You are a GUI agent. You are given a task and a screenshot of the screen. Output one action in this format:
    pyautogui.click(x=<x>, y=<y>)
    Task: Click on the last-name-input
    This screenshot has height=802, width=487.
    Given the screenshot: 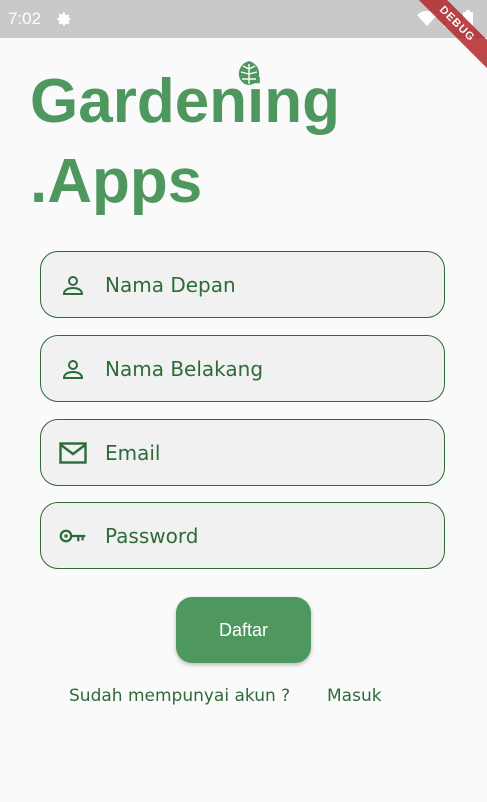 What is the action you would take?
    pyautogui.click(x=255, y=368)
    